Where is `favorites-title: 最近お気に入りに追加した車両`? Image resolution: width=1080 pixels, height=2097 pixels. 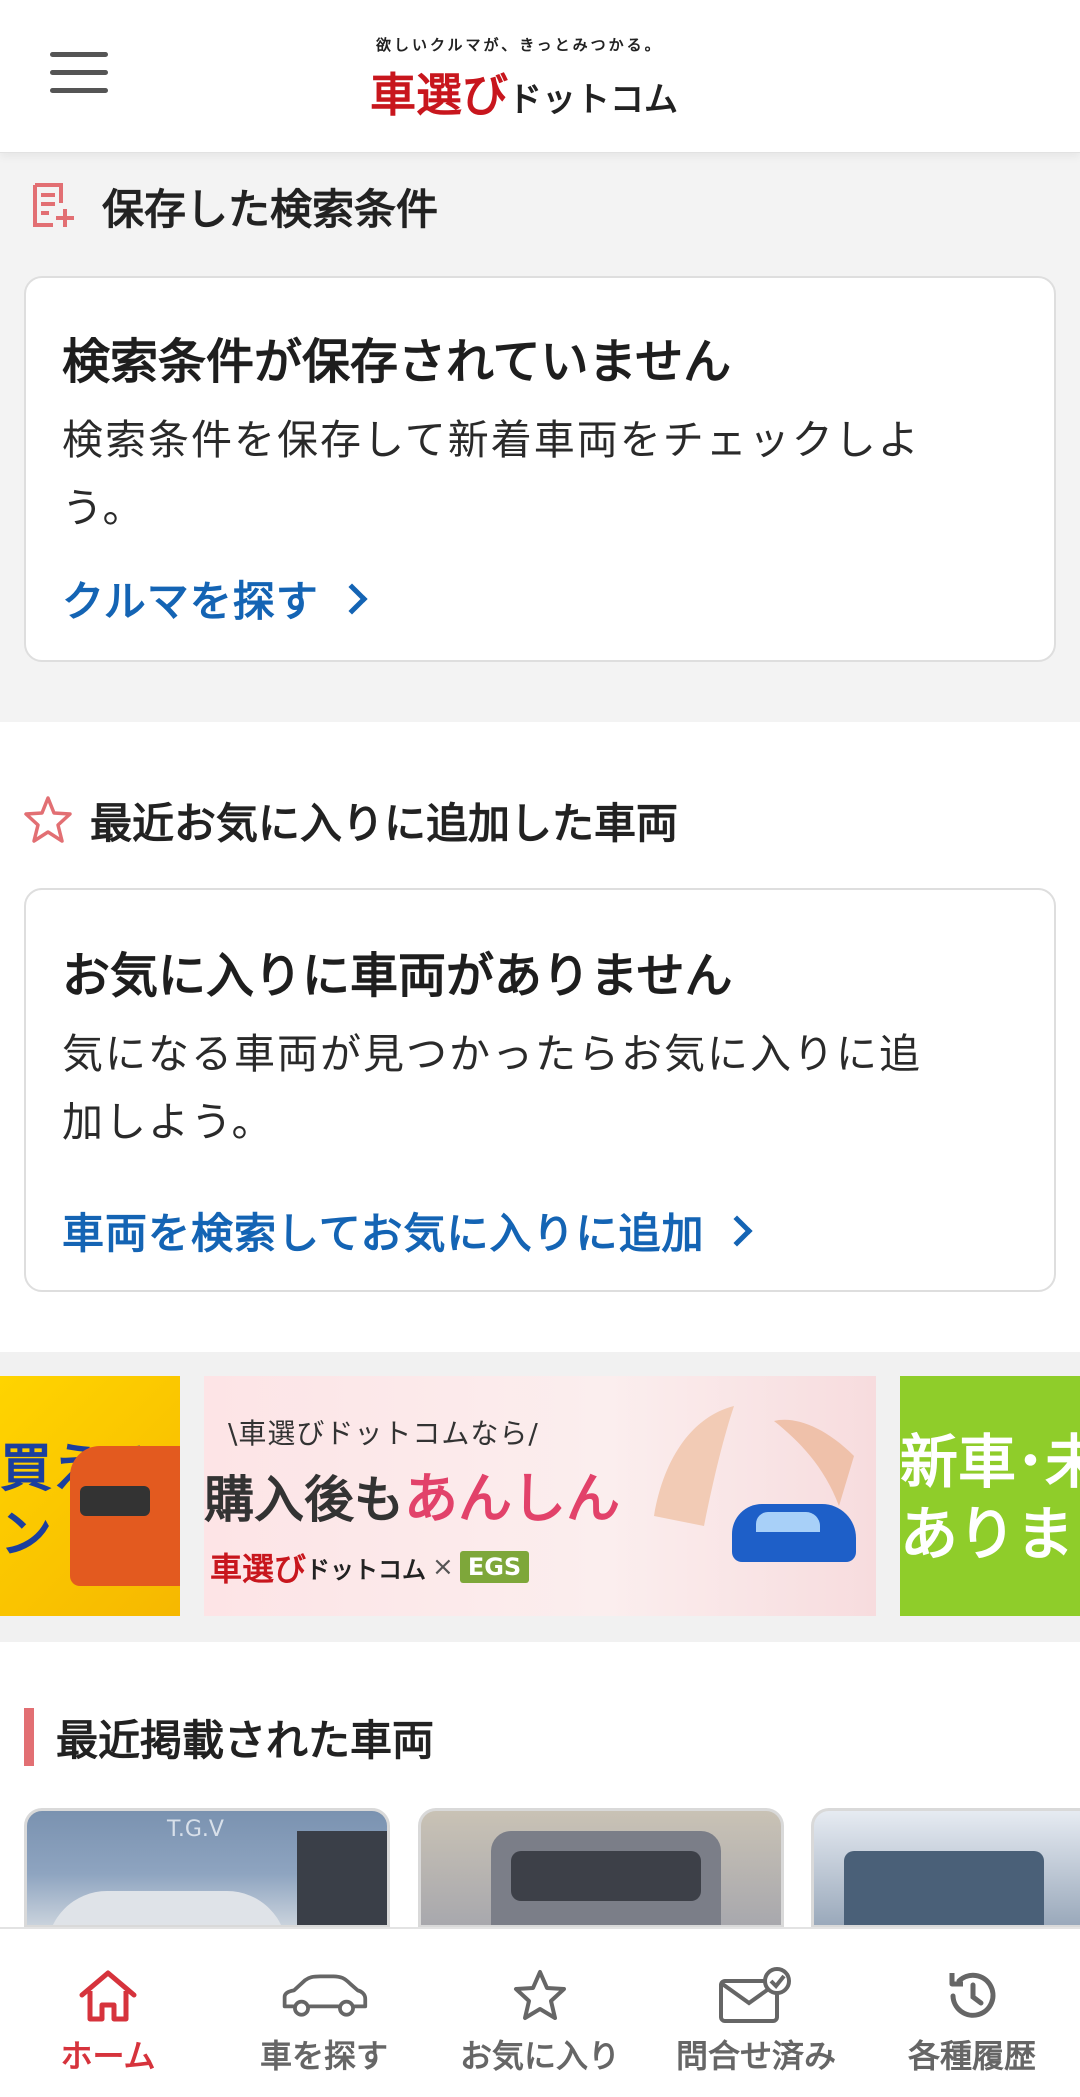 favorites-title: 最近お気に入りに追加した車両 is located at coordinates (384, 823).